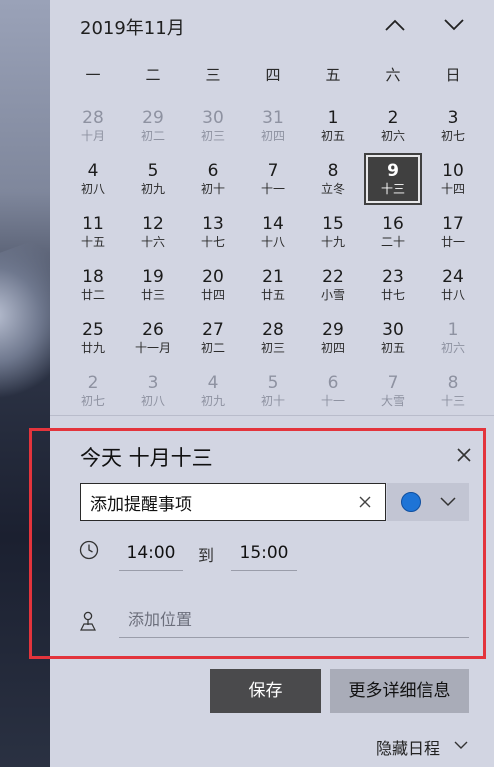 This screenshot has width=494, height=767. Describe the element at coordinates (273, 129) in the screenshot. I see `calendar-day: 31 初四` at that location.